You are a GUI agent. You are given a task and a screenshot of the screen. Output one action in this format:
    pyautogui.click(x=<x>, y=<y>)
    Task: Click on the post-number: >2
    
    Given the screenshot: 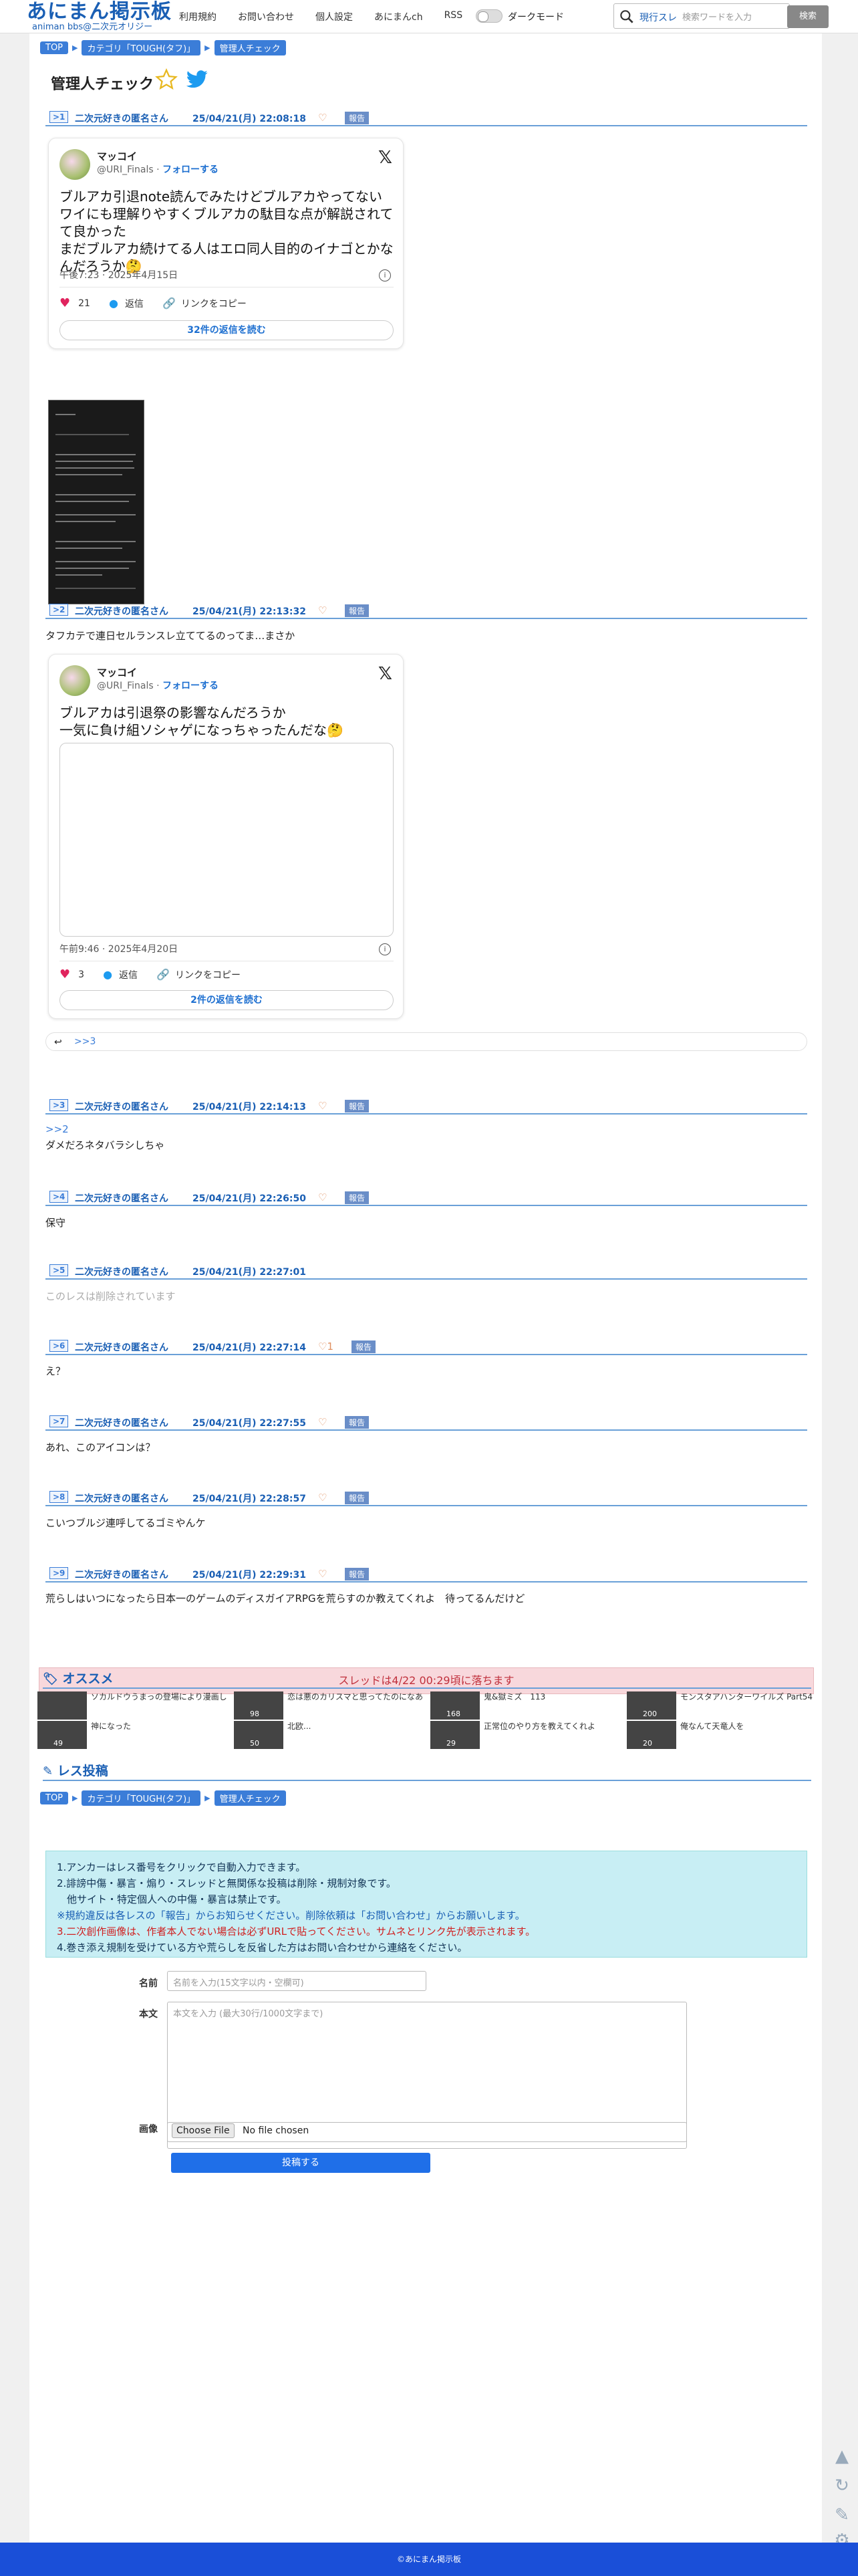 What is the action you would take?
    pyautogui.click(x=59, y=610)
    